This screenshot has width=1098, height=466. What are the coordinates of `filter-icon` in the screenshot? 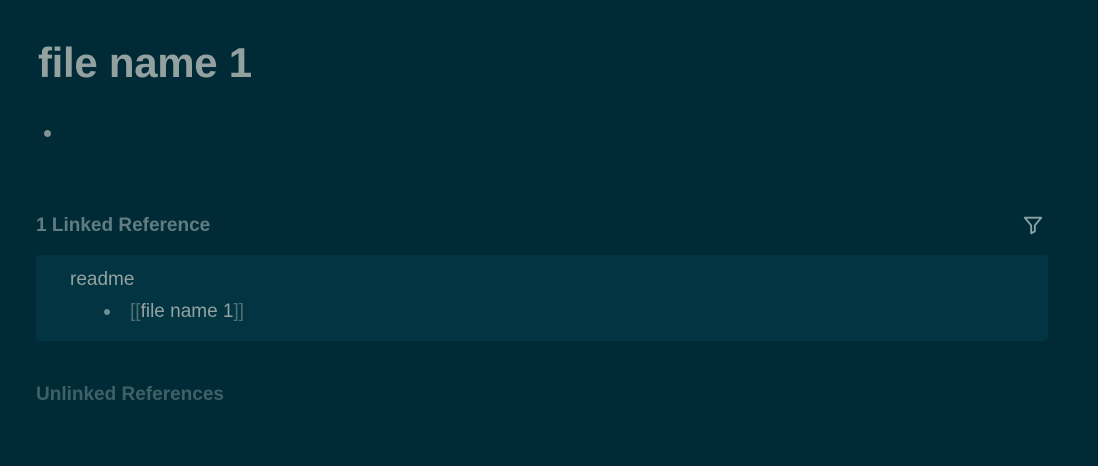 It's located at (1033, 225).